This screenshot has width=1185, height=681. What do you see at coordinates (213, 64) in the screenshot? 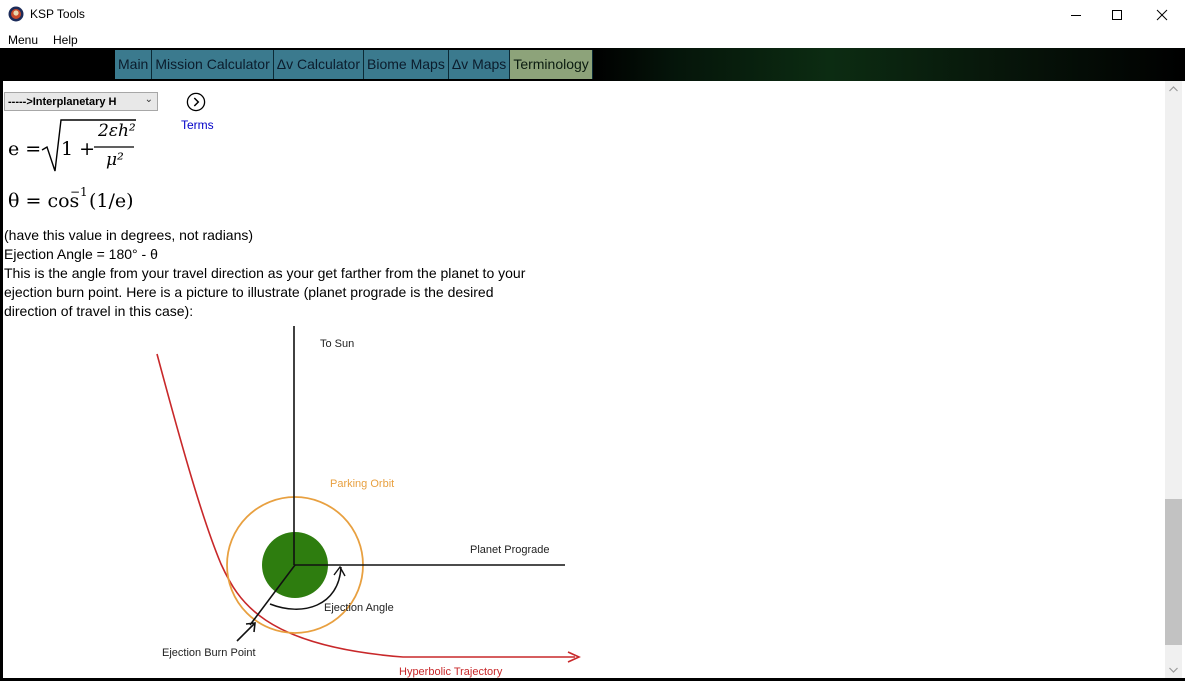
I see `tab-mission-calculator: Mission Calculator` at bounding box center [213, 64].